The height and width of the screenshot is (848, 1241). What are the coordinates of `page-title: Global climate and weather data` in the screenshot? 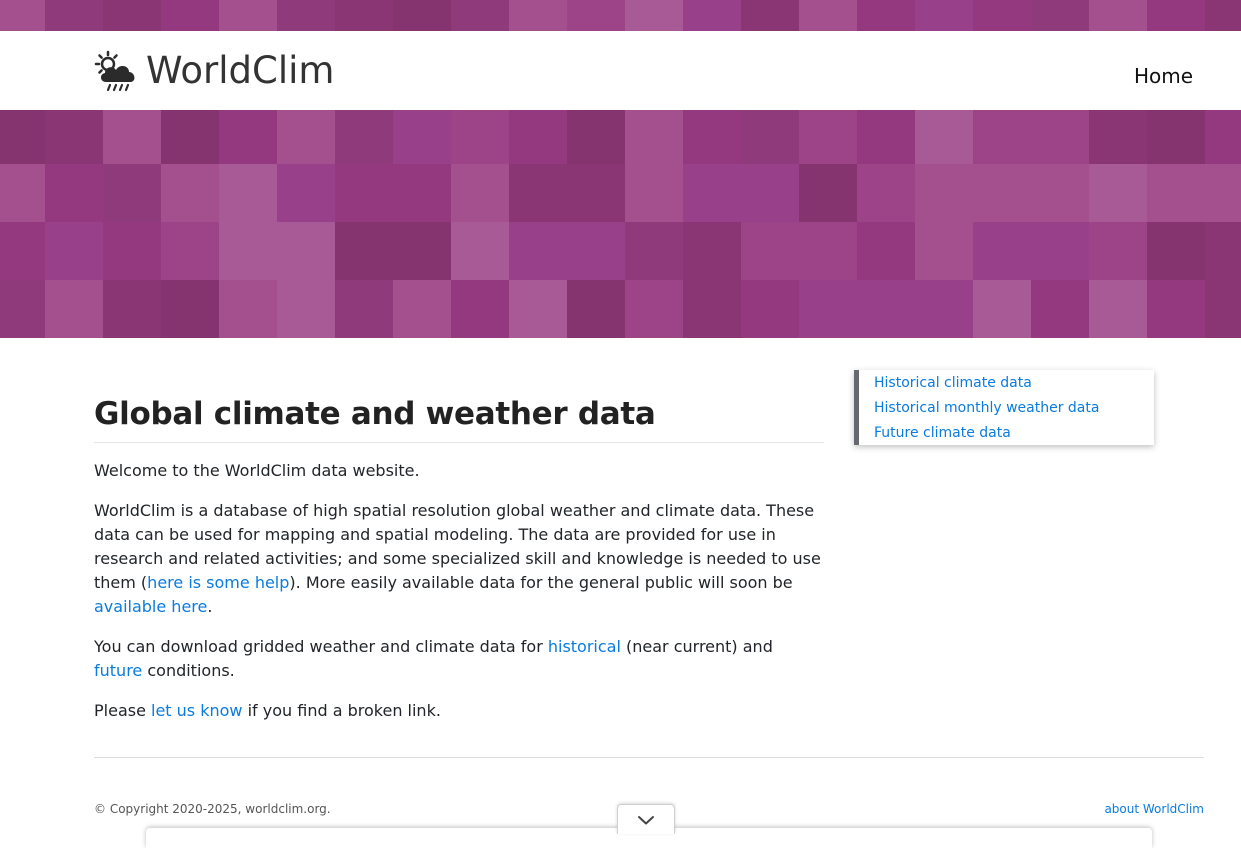 It's located at (459, 416).